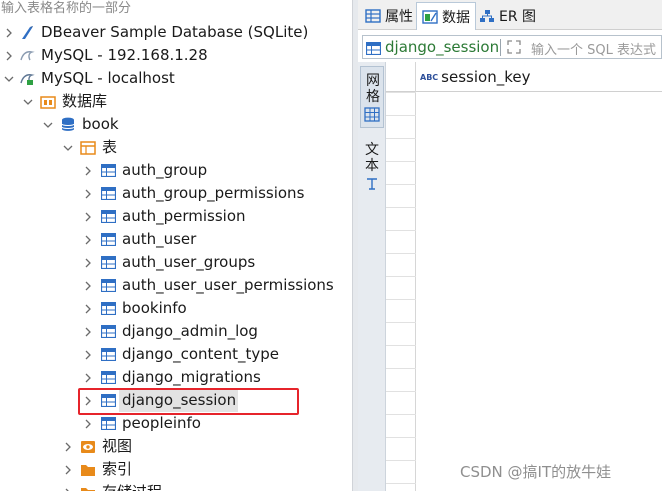  Describe the element at coordinates (190, 331) in the screenshot. I see `table-label: django_admin_log` at that location.